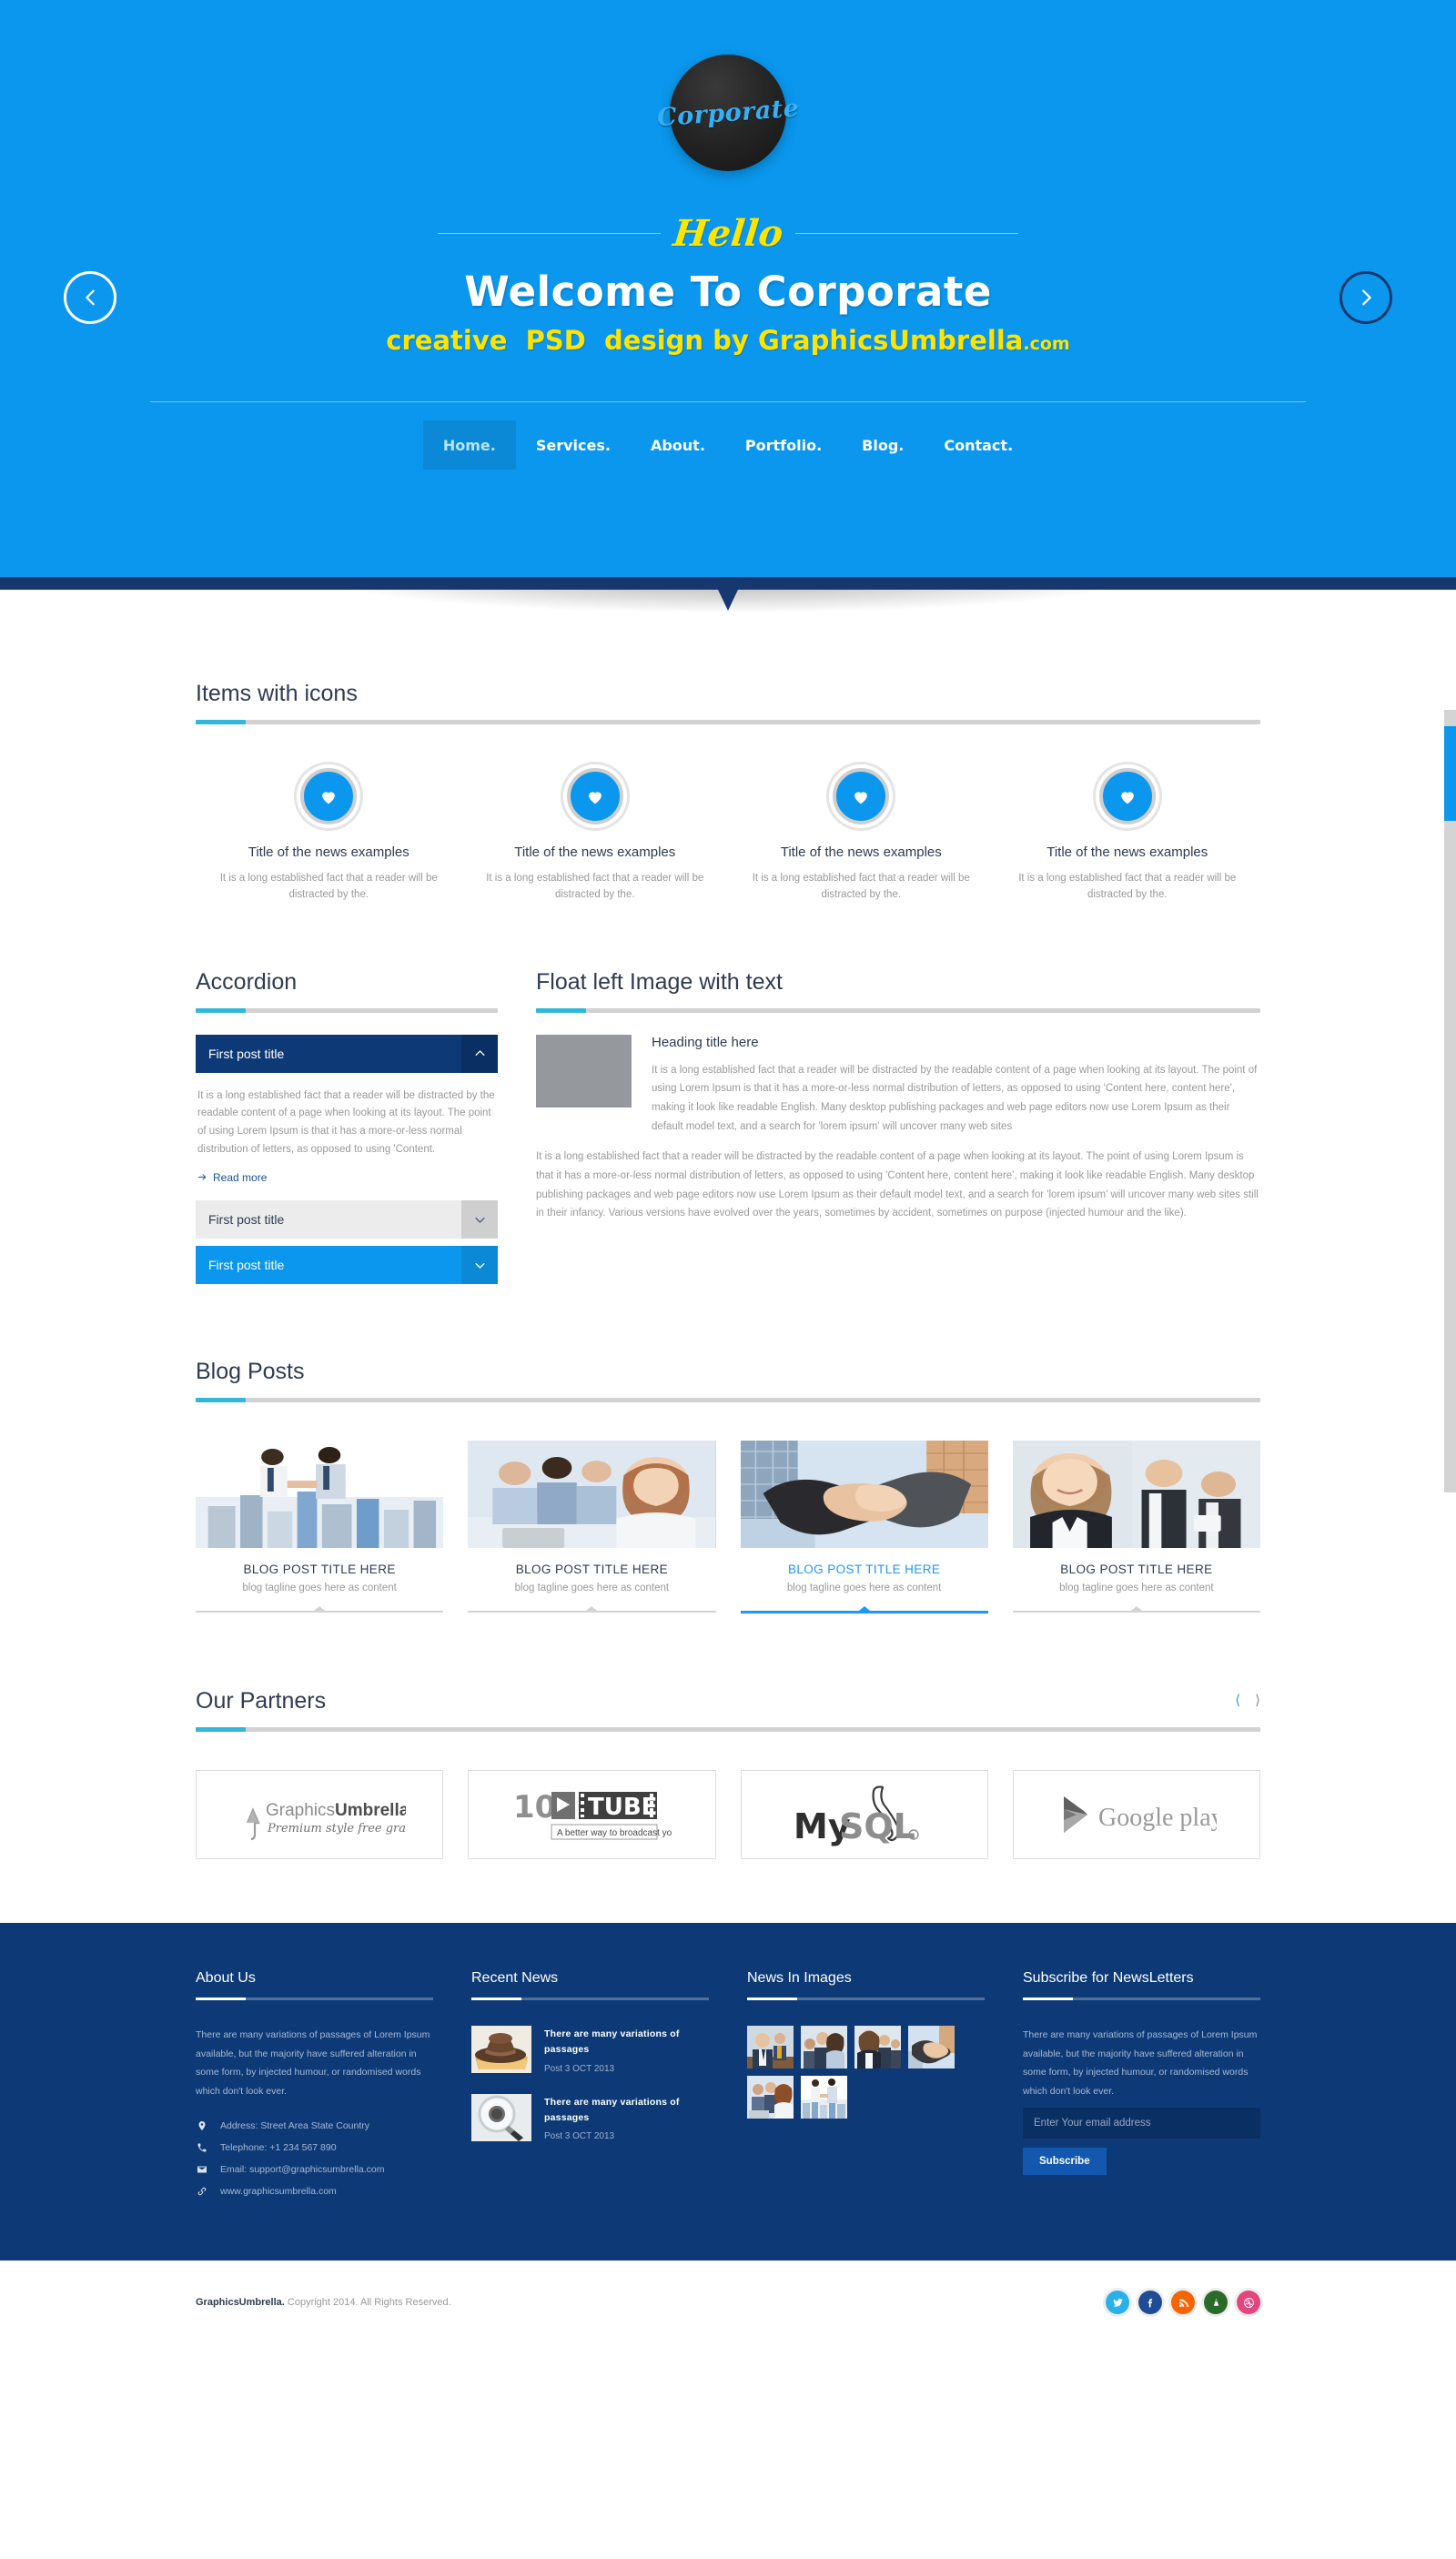 This screenshot has height=2559, width=1456. I want to click on slider-next-button, so click(1366, 297).